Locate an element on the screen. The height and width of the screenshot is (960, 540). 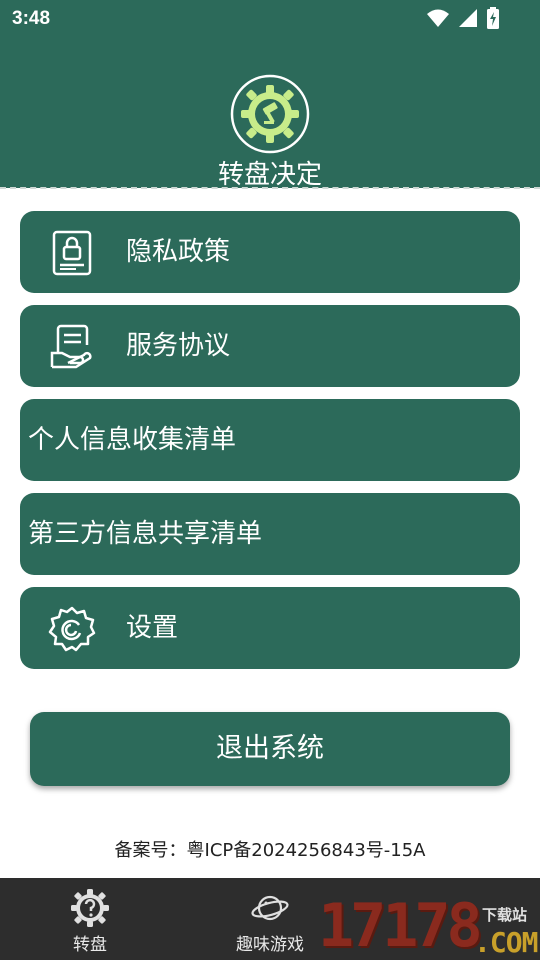
exit-system-button: 退出系统 is located at coordinates (270, 749).